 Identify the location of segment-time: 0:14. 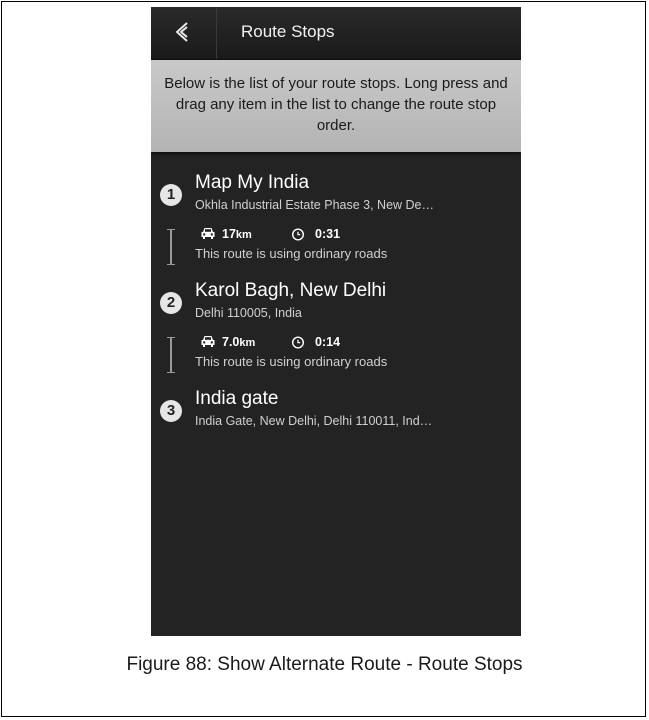
(328, 342).